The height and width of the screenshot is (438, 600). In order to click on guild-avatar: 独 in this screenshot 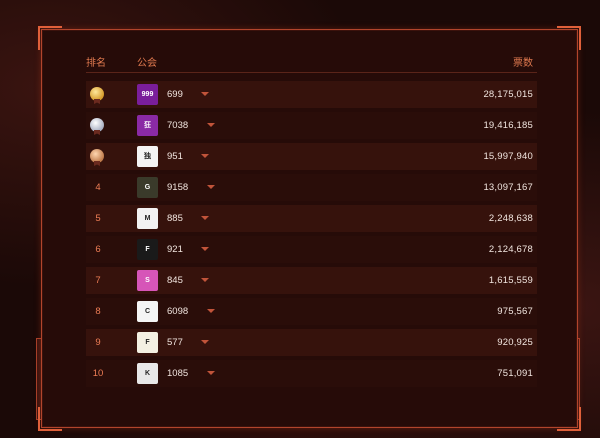, I will do `click(147, 156)`.